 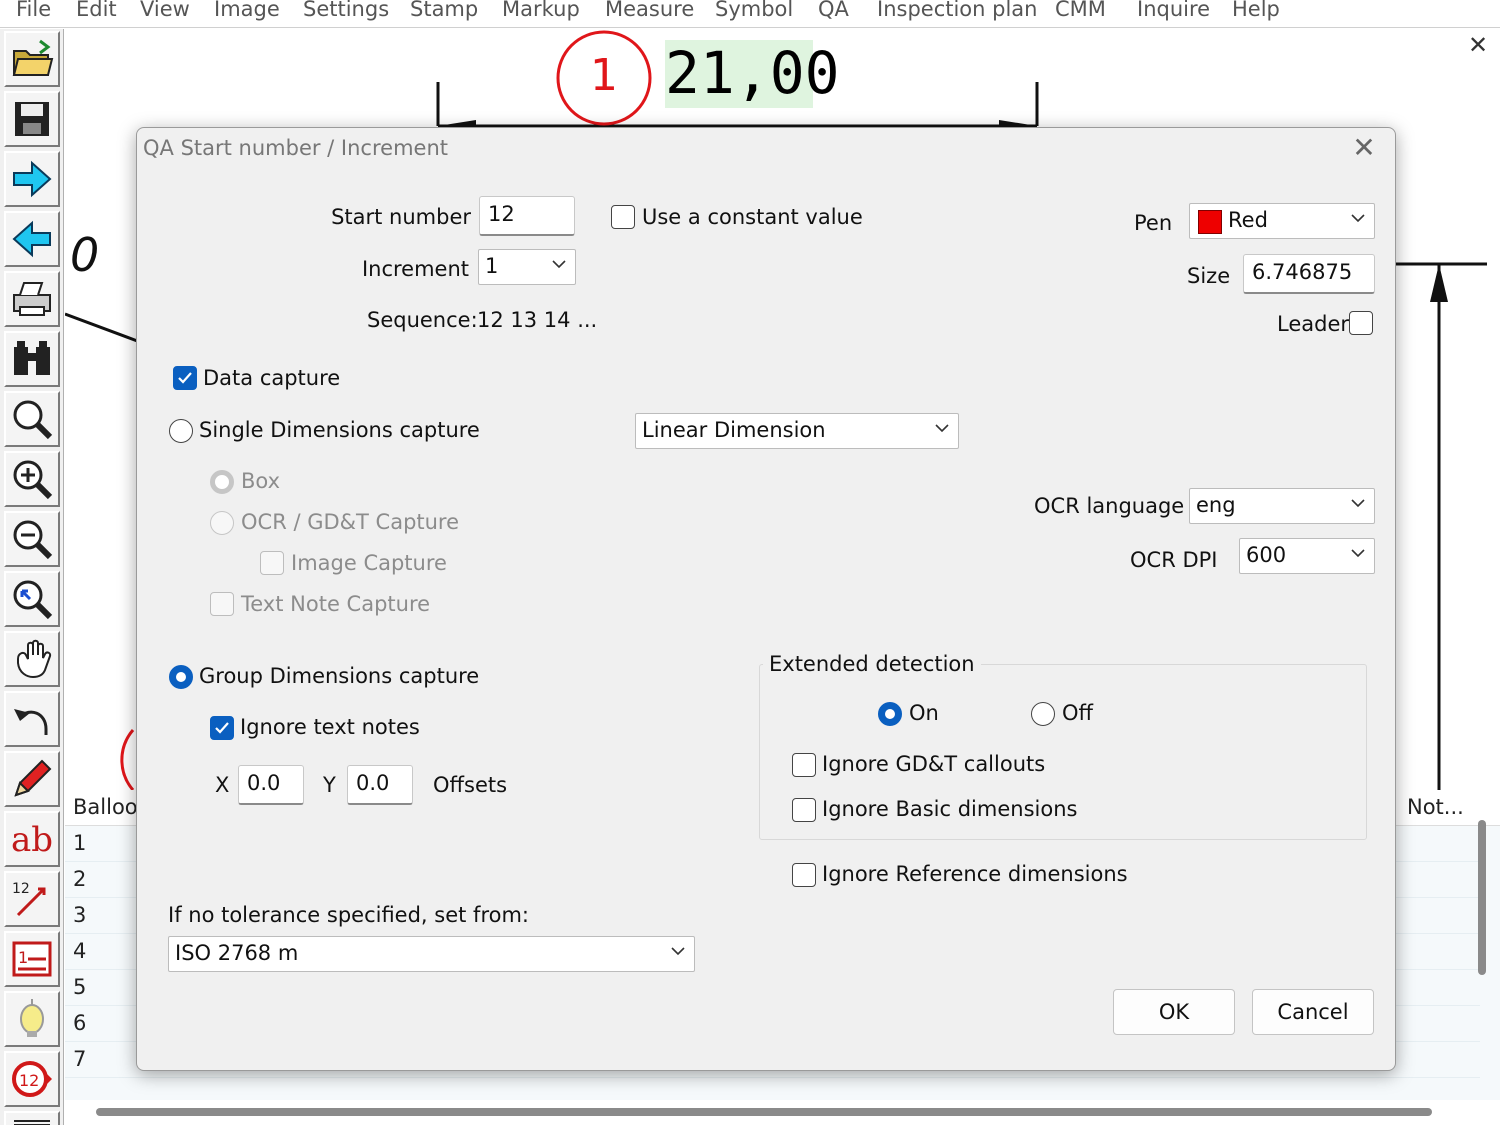 I want to click on binoculars-icon, so click(x=32, y=359).